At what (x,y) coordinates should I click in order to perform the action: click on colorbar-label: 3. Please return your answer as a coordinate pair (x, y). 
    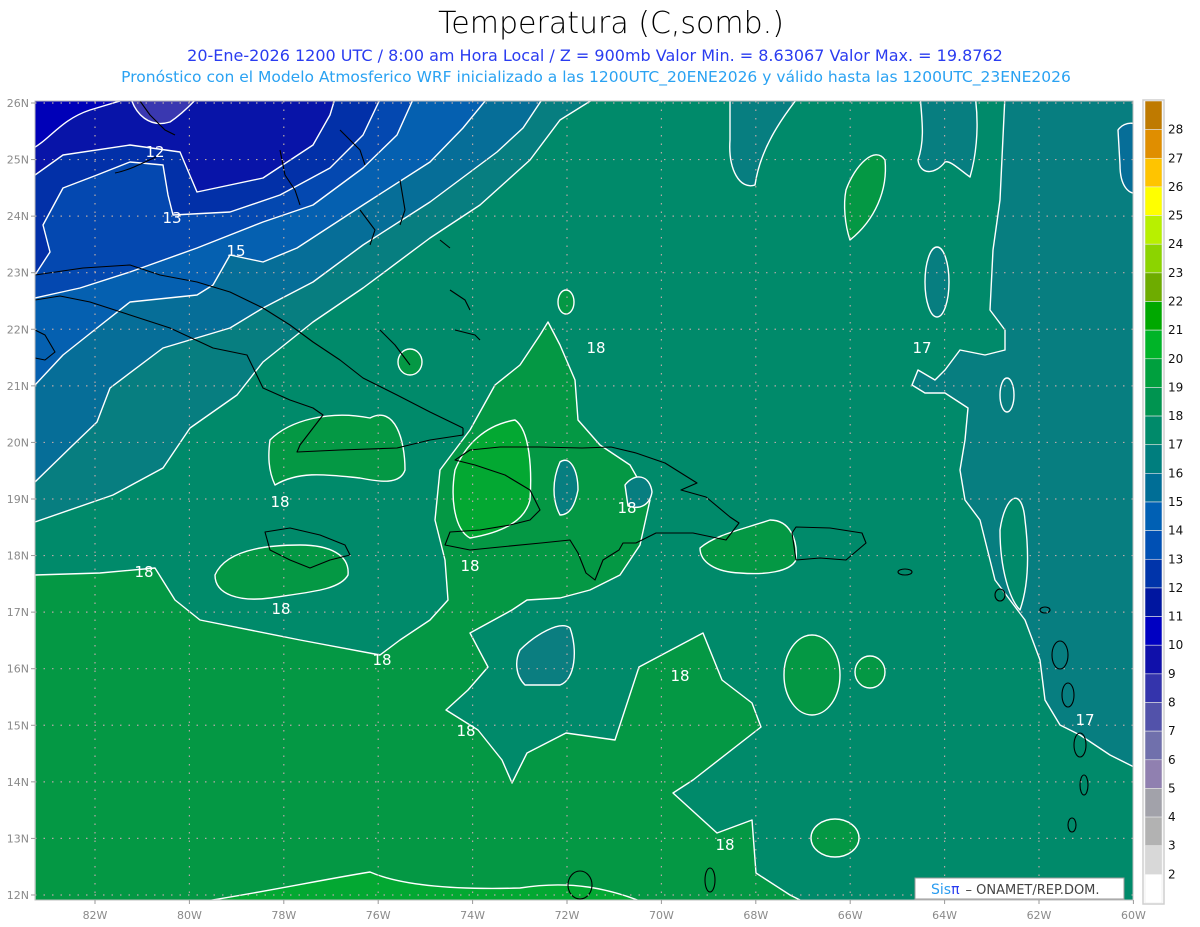
    Looking at the image, I should click on (1172, 846).